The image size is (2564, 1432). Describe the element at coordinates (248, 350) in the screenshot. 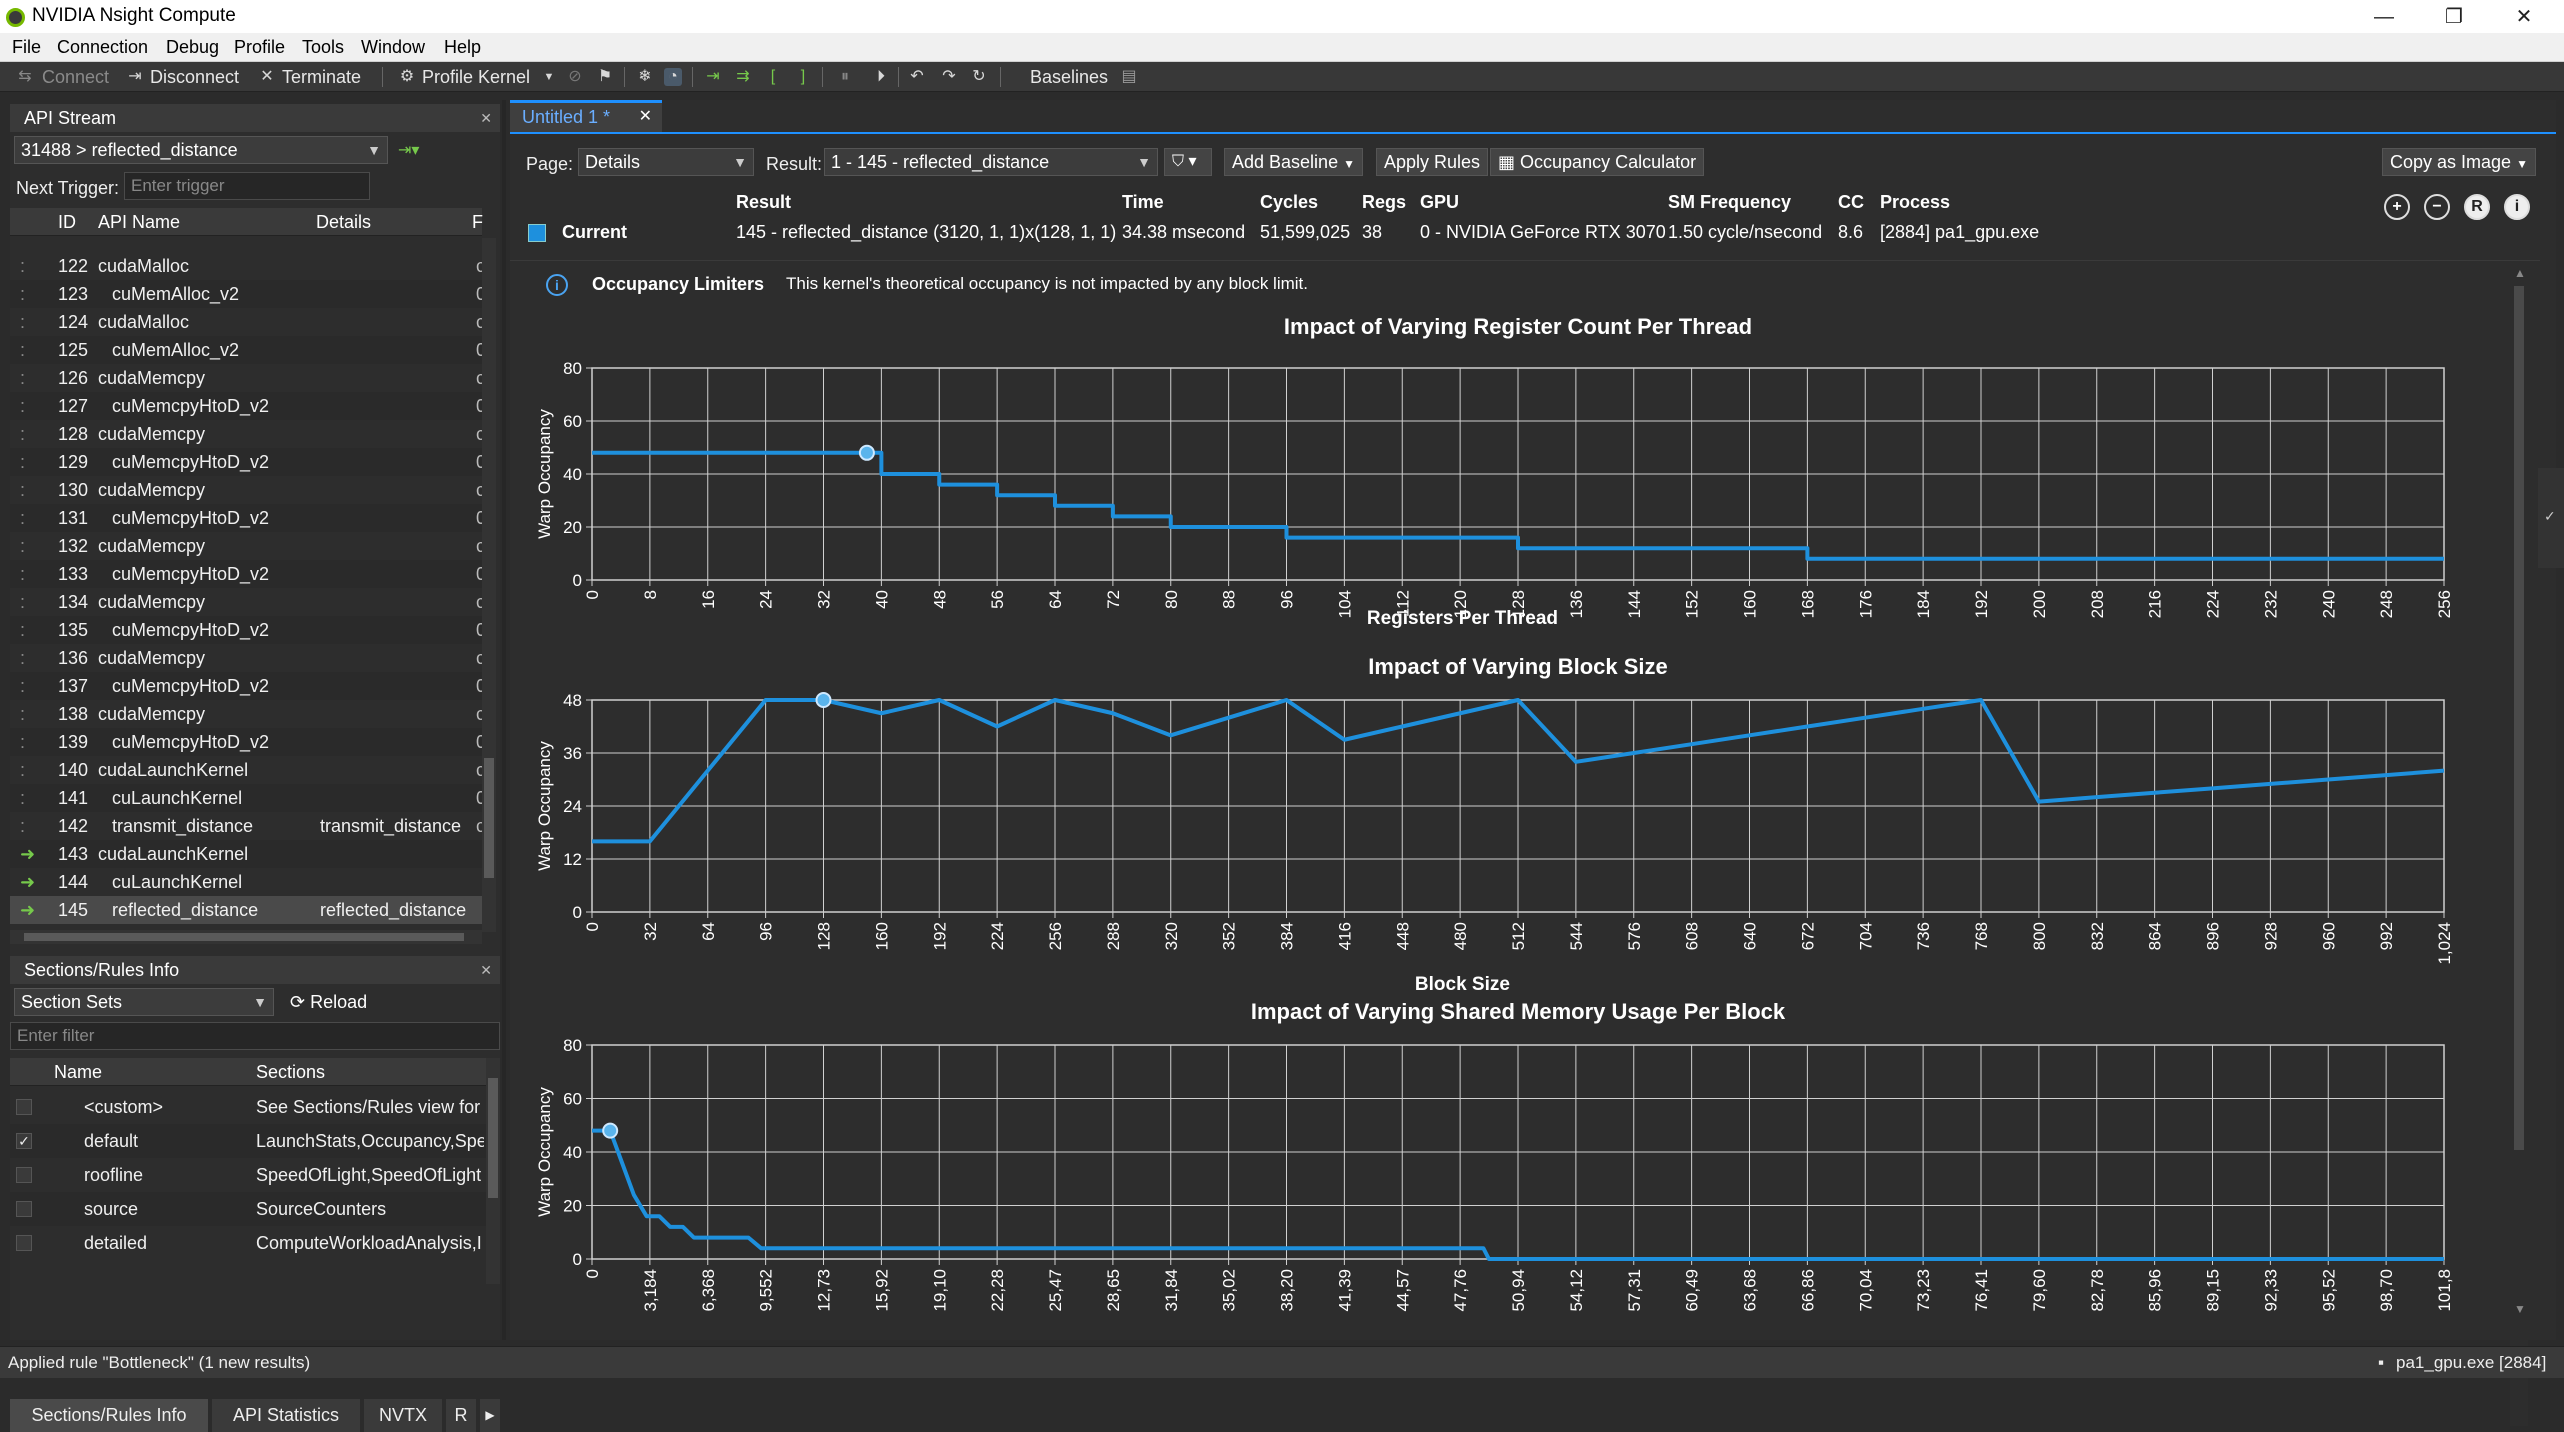

I see `api-row: :125 cuMemAlloc_v2 0` at that location.